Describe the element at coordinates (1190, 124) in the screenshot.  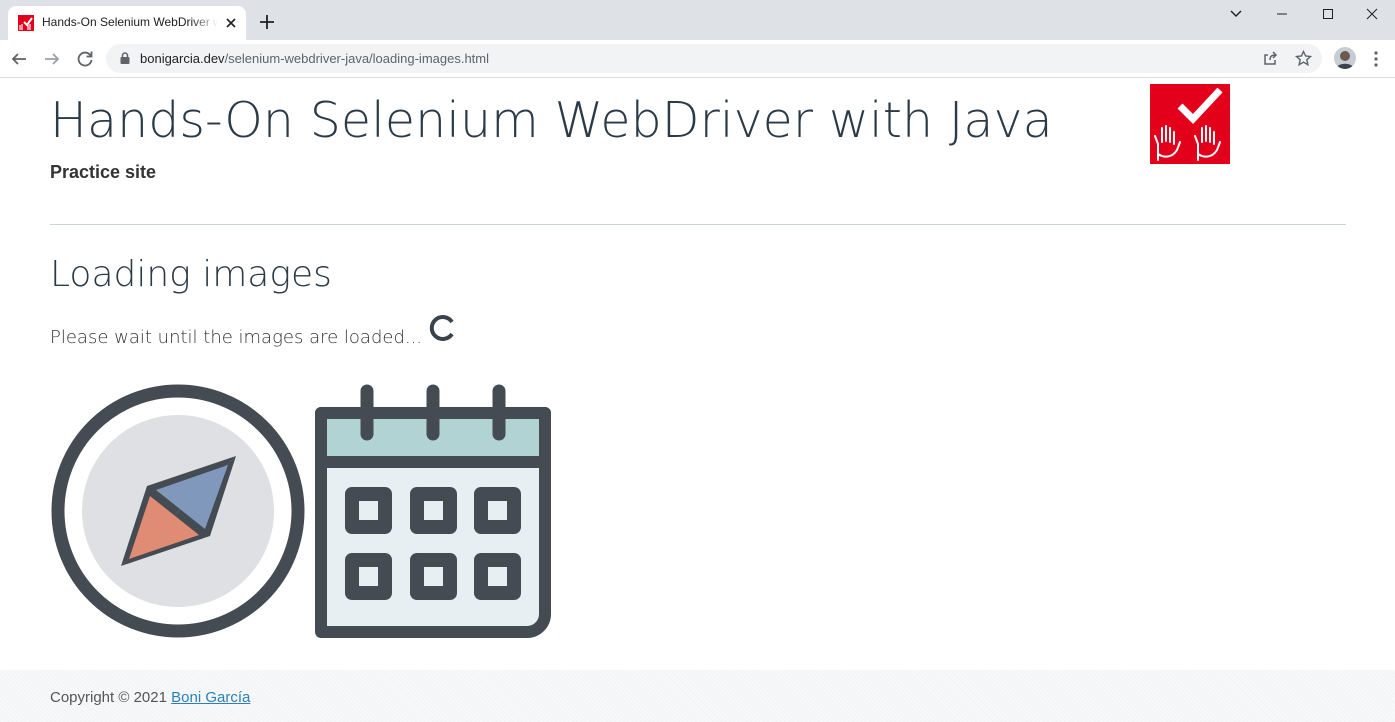
I see `hands-checkmark-logo` at that location.